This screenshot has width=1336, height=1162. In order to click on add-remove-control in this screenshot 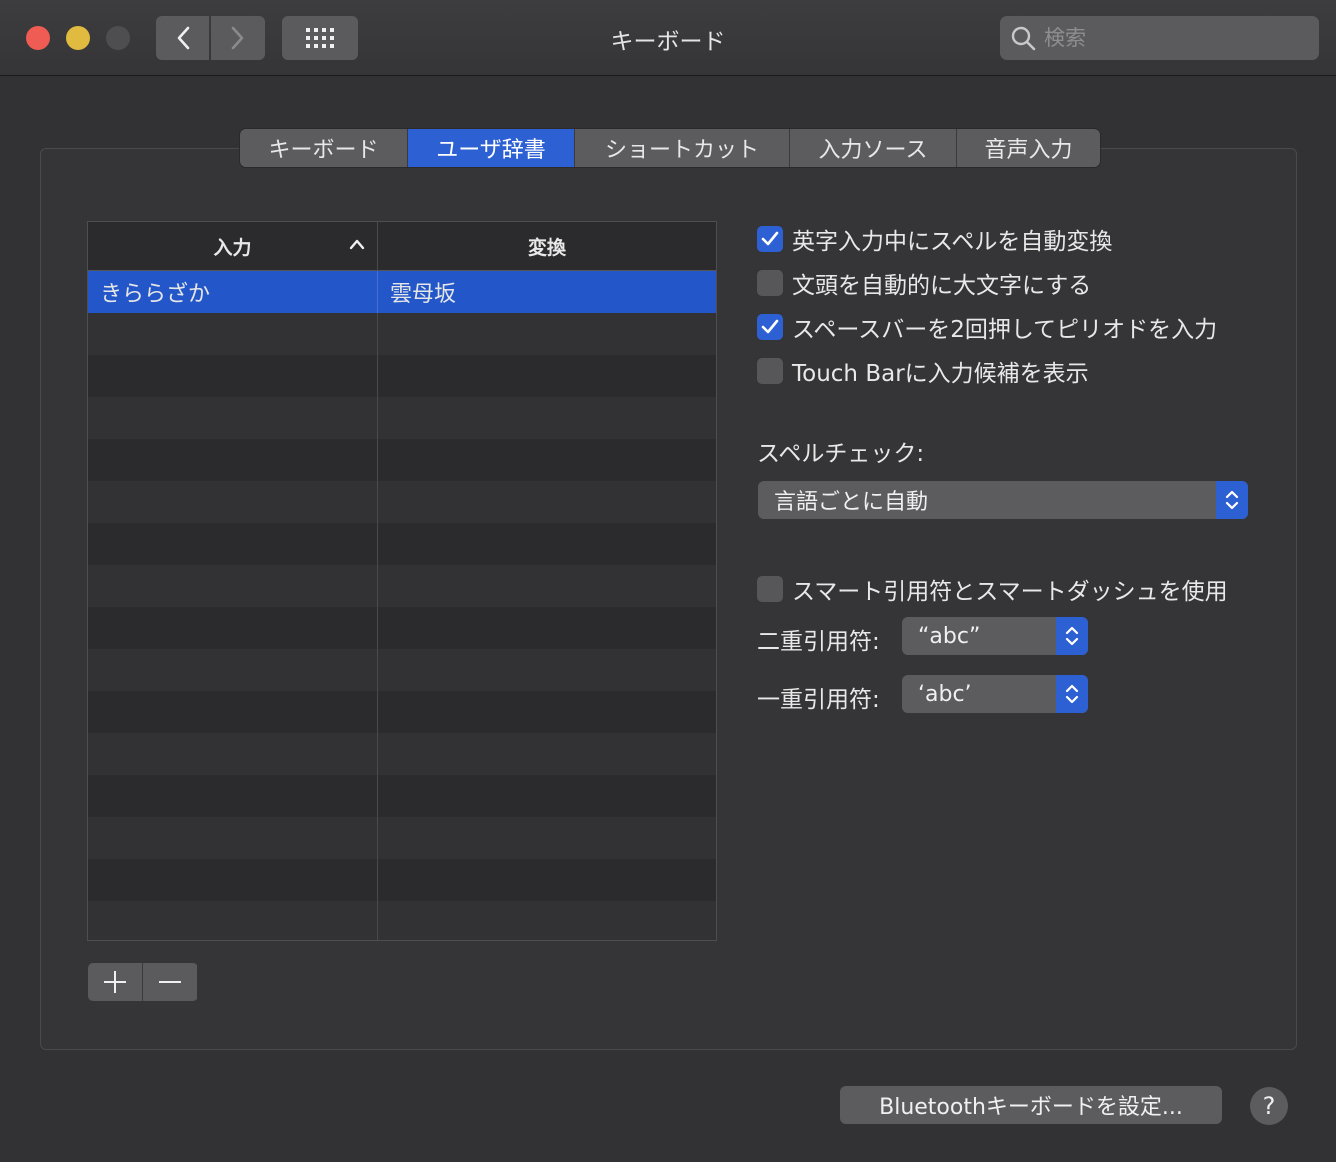, I will do `click(143, 982)`.